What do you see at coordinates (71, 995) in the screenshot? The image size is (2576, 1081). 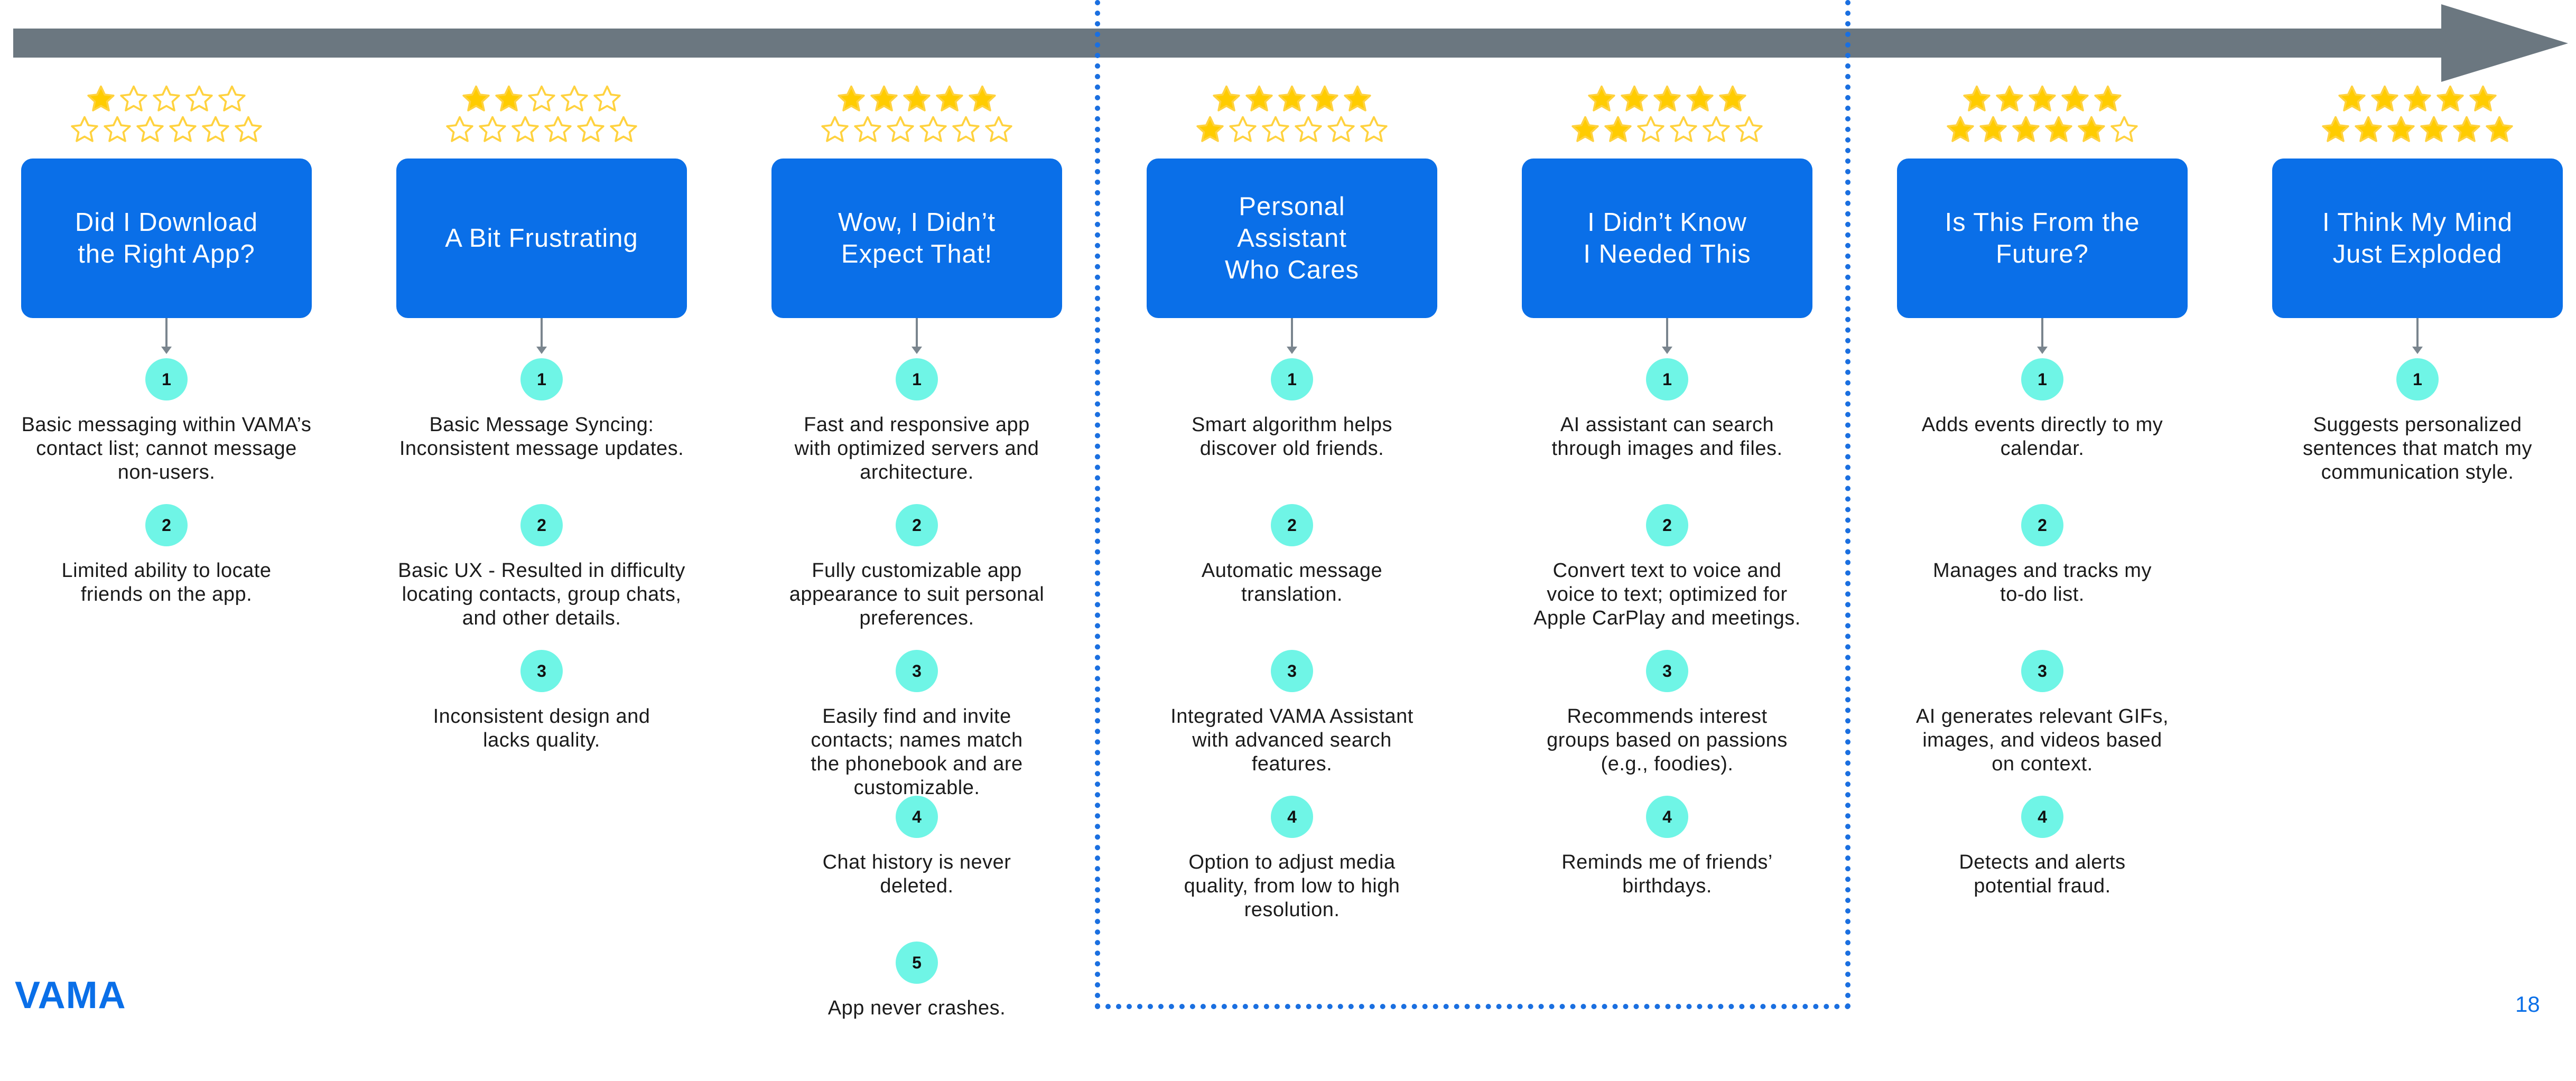 I see `vama-logo: VAMA` at bounding box center [71, 995].